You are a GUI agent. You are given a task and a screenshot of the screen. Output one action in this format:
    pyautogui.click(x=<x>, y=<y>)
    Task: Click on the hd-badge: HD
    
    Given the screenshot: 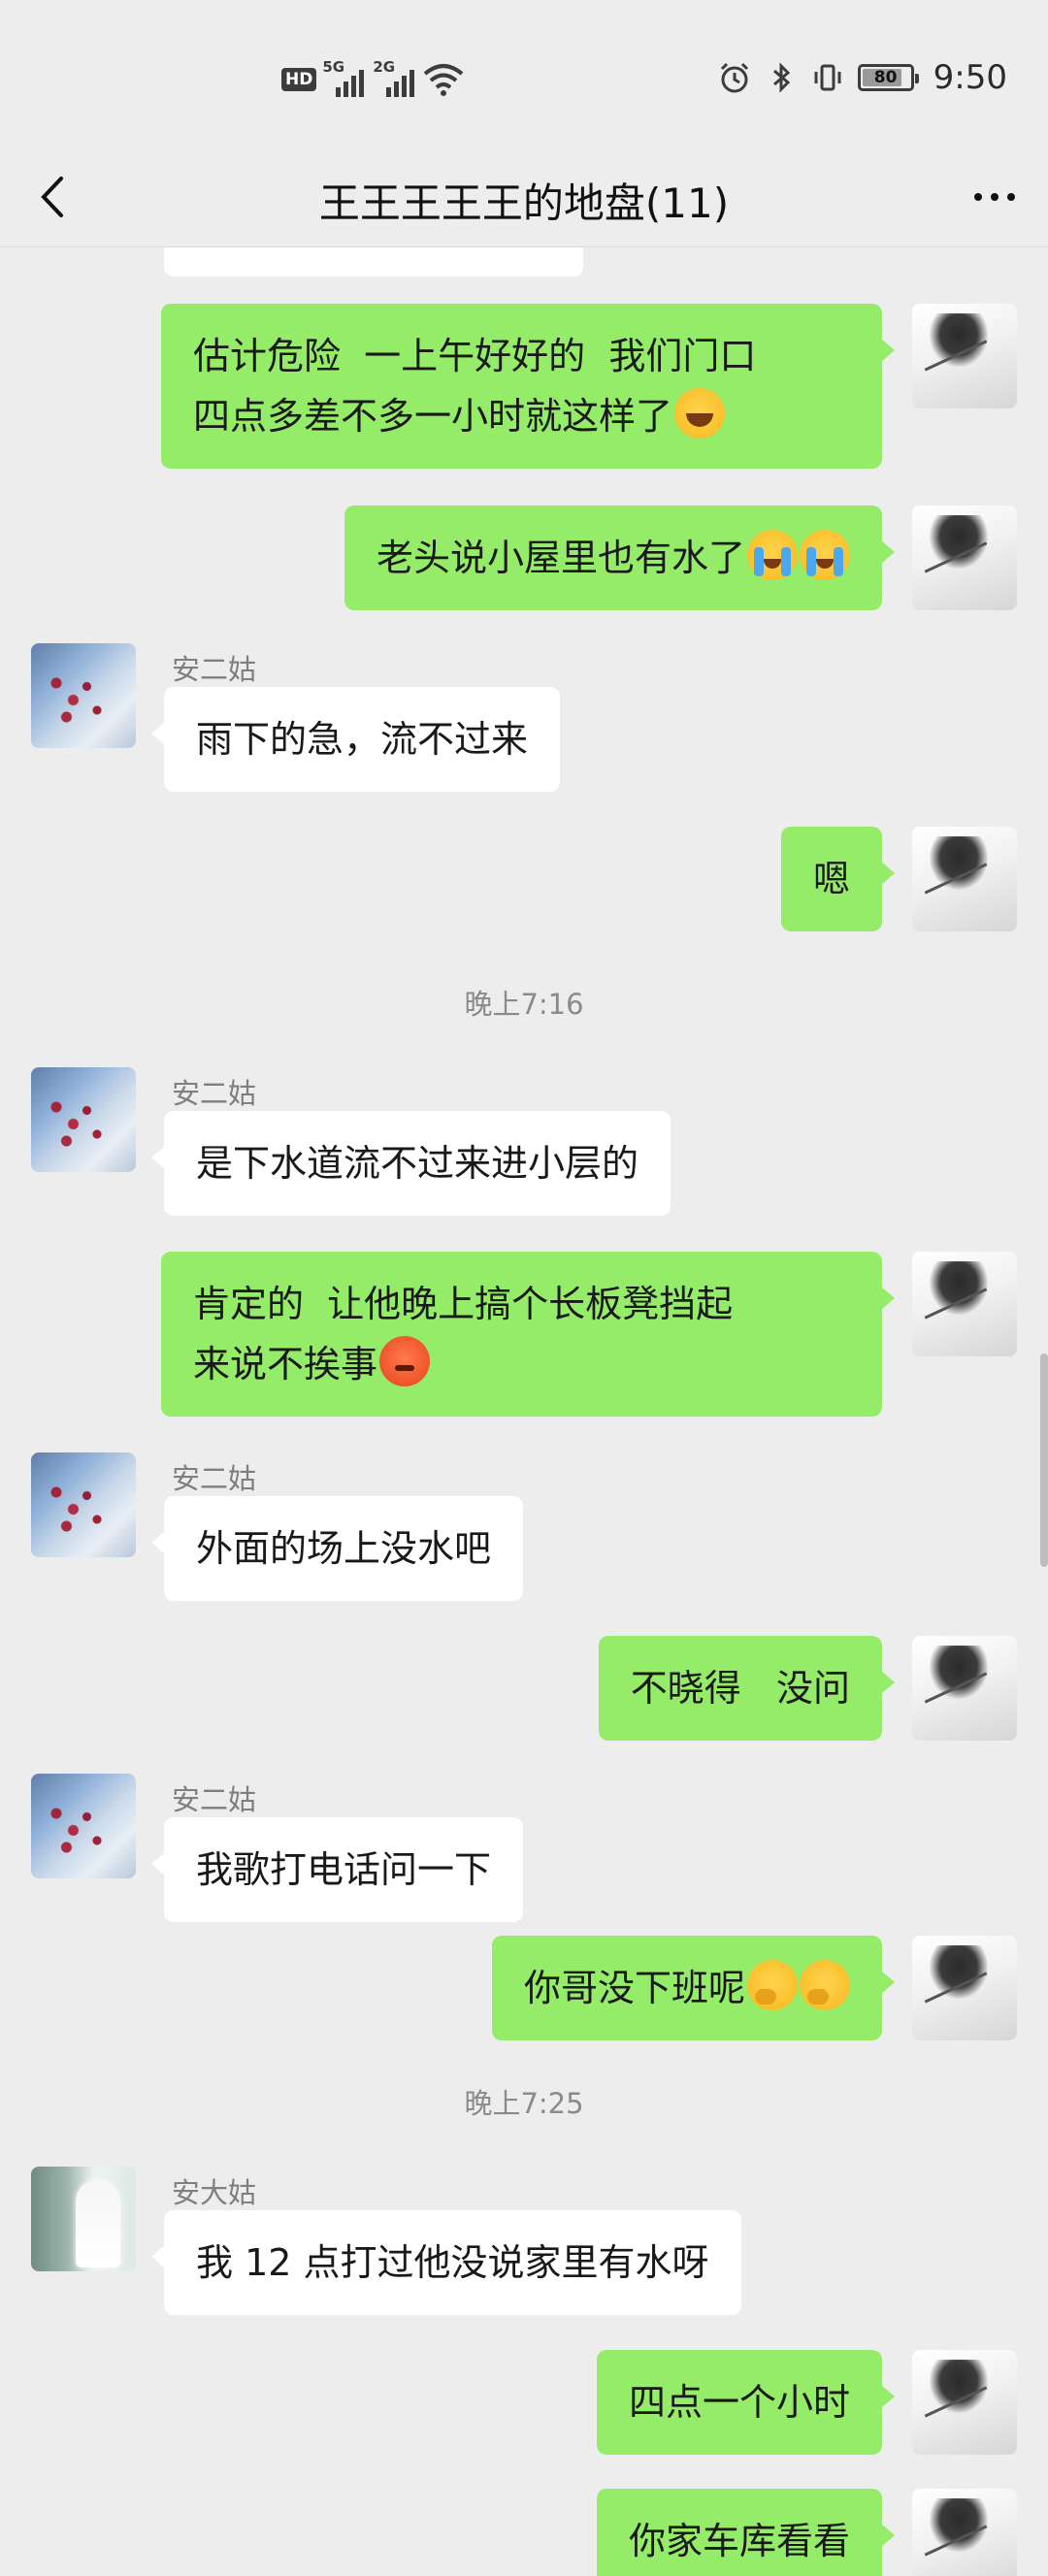 What is the action you would take?
    pyautogui.click(x=299, y=79)
    